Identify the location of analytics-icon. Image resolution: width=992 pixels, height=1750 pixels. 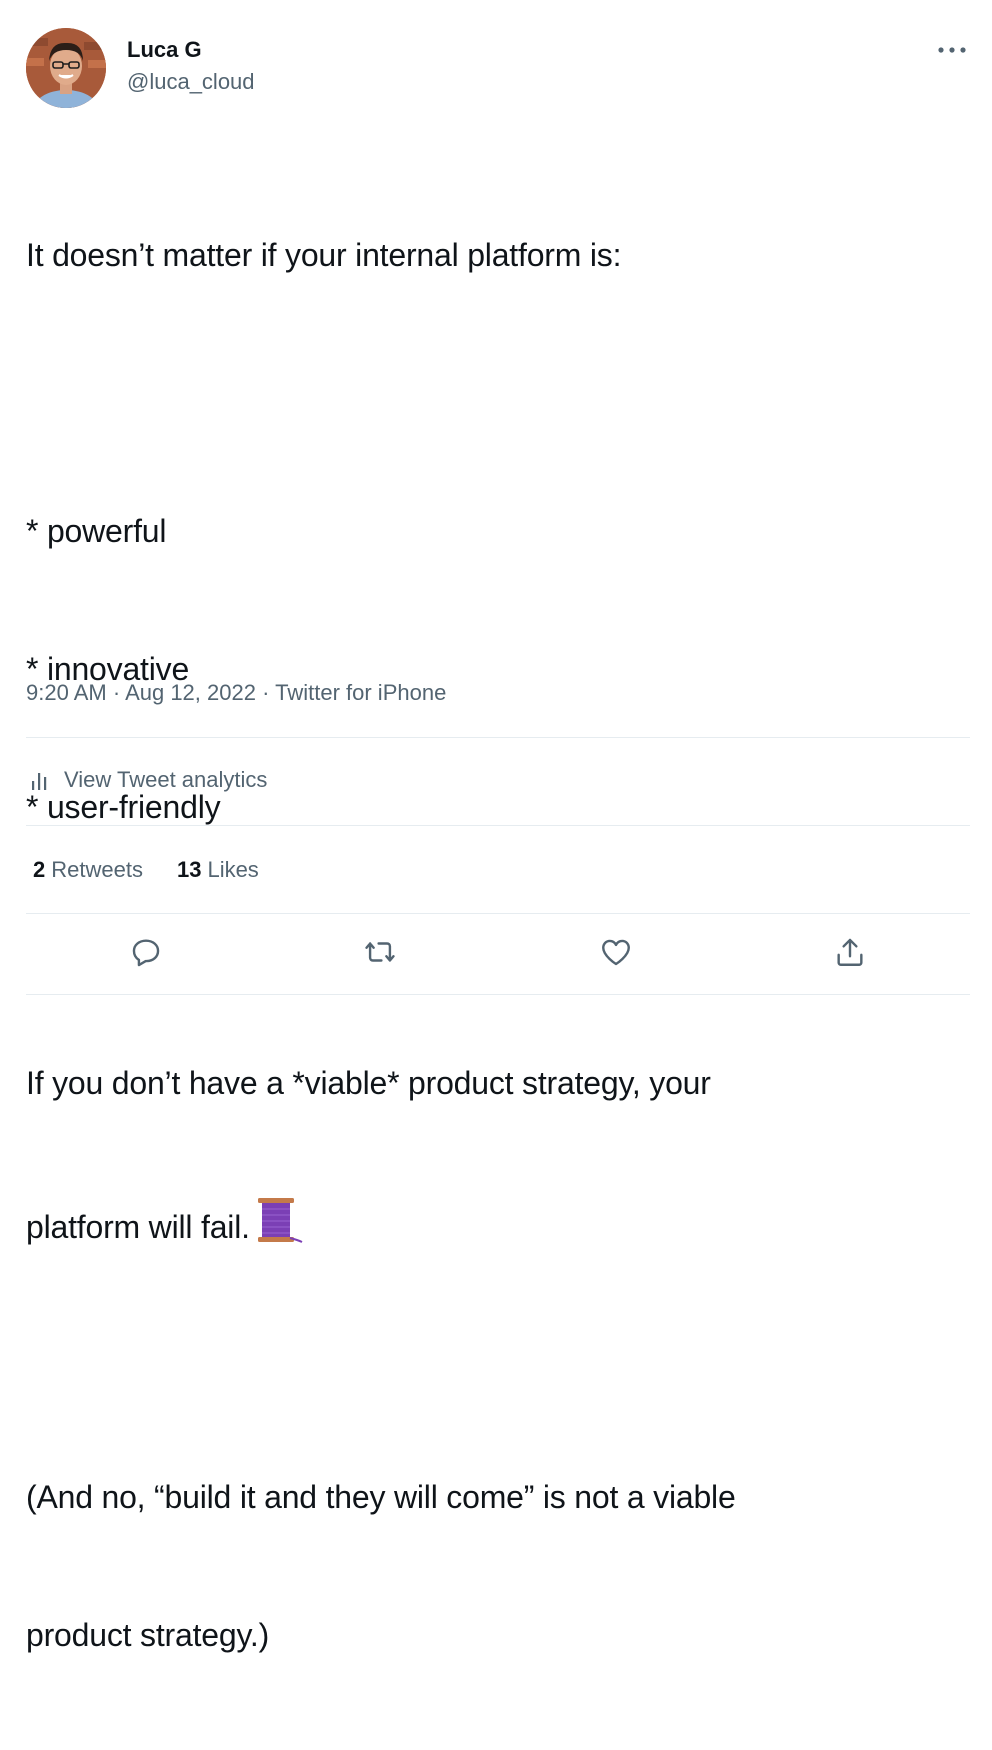
(39, 781).